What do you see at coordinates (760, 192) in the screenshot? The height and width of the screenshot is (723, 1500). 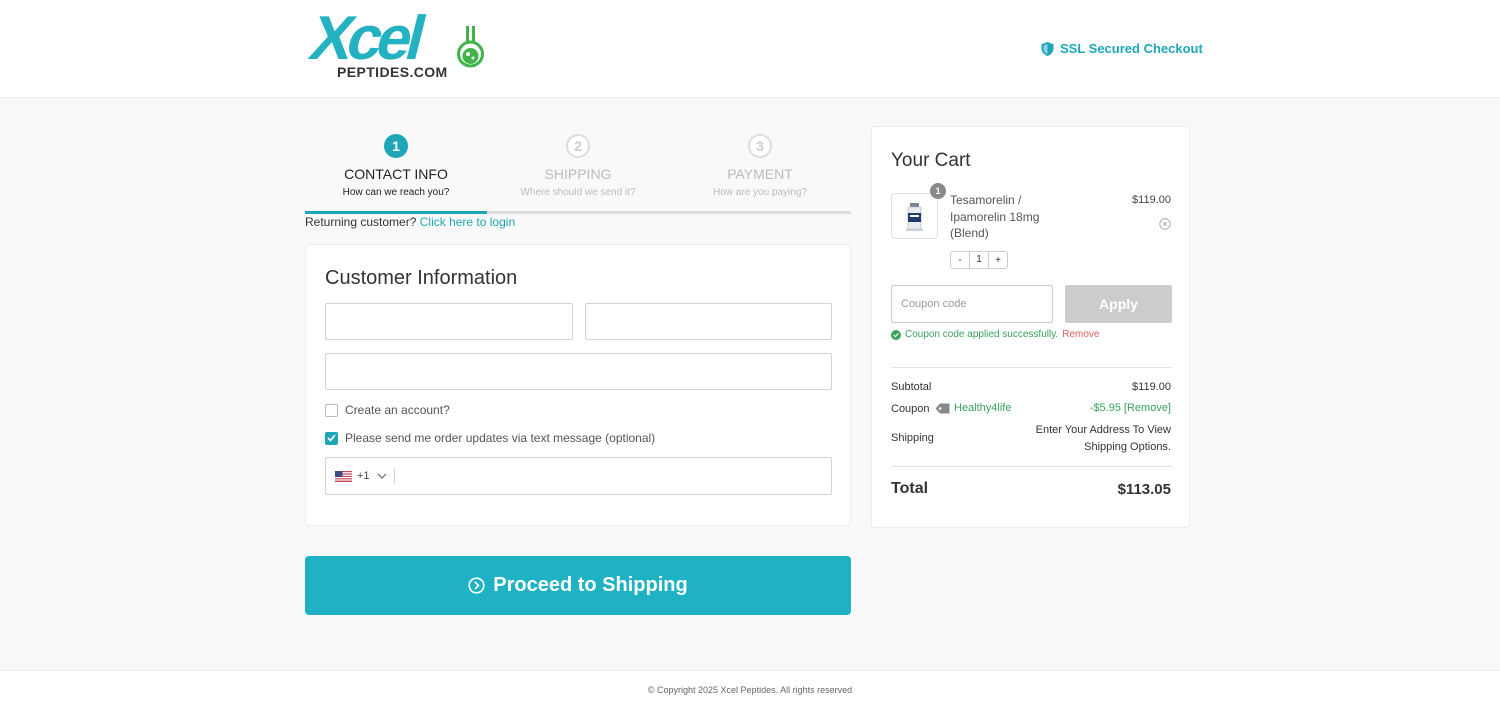 I see `step-subtitle: How are you paying?` at bounding box center [760, 192].